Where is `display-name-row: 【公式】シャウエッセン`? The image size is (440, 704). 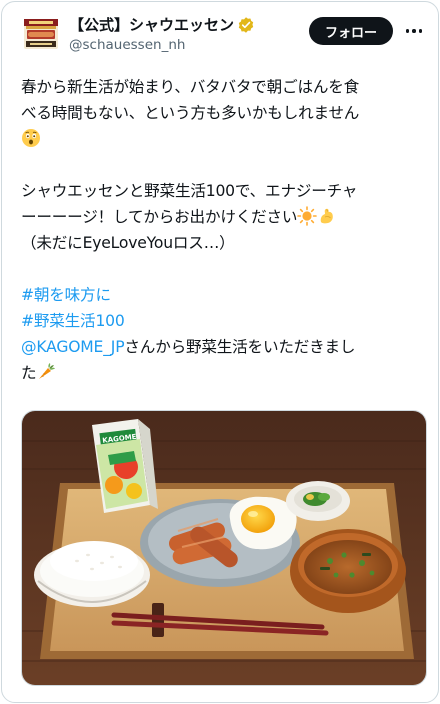 display-name-row: 【公式】シャウエッセン is located at coordinates (174, 25).